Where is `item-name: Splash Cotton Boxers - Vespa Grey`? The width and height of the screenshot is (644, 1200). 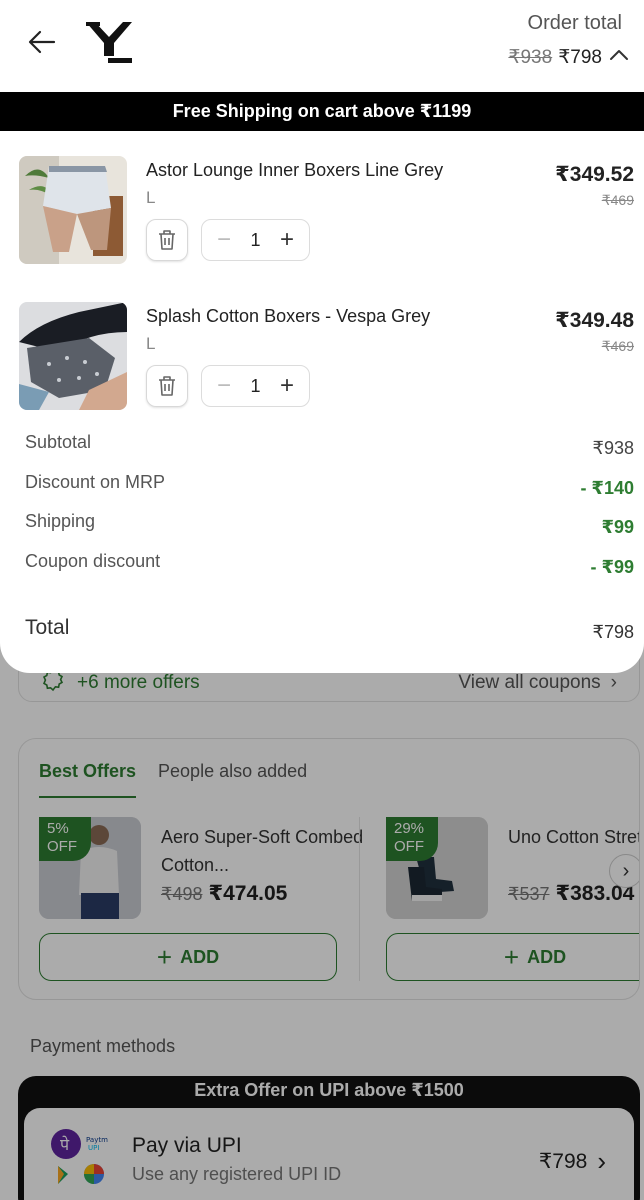
item-name: Splash Cotton Boxers - Vespa Grey is located at coordinates (288, 316).